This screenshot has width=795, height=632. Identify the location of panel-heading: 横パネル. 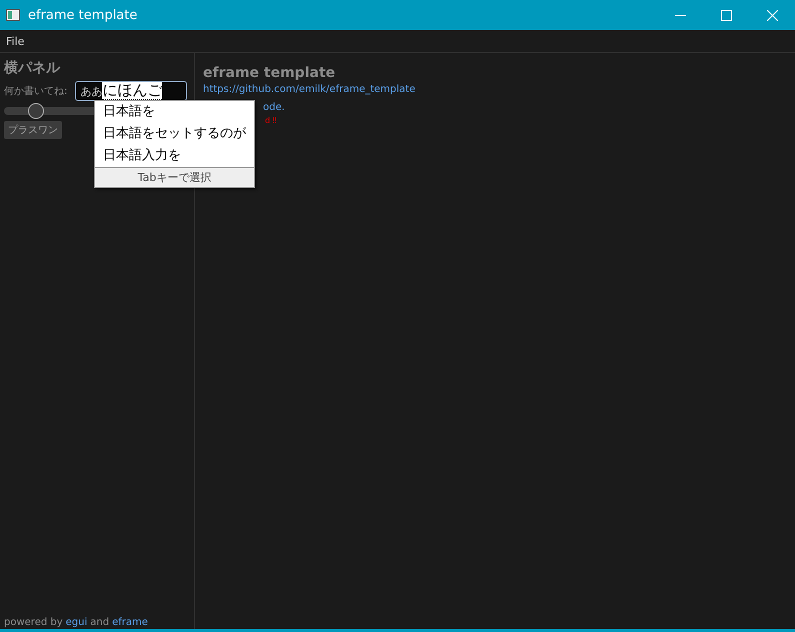
(33, 68).